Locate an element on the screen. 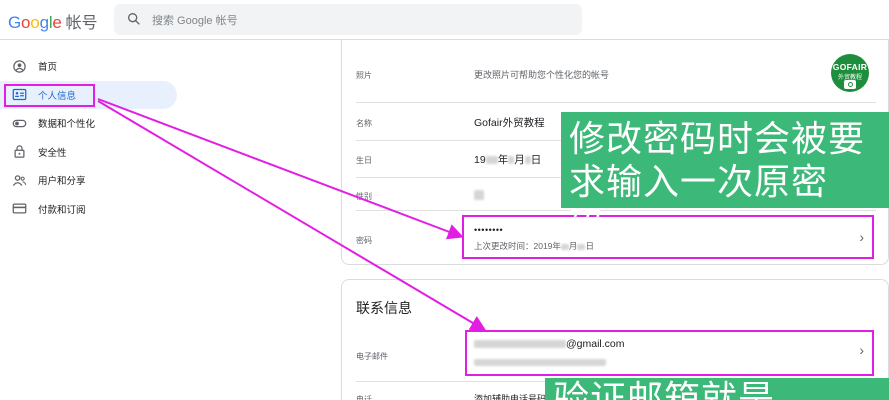 The width and height of the screenshot is (889, 400). divider is located at coordinates (616, 102).